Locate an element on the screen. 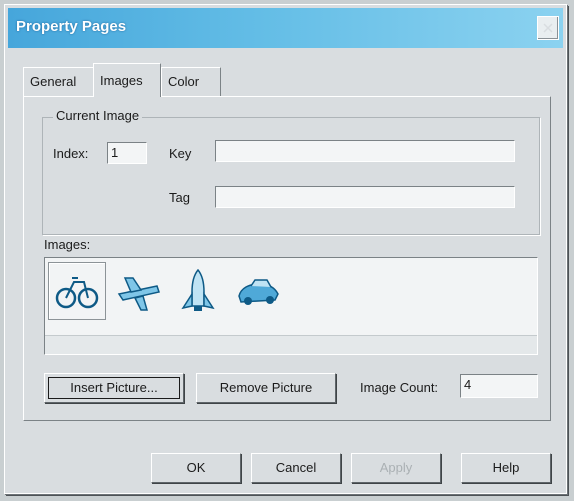  current-image-group-label: Current Image is located at coordinates (98, 115).